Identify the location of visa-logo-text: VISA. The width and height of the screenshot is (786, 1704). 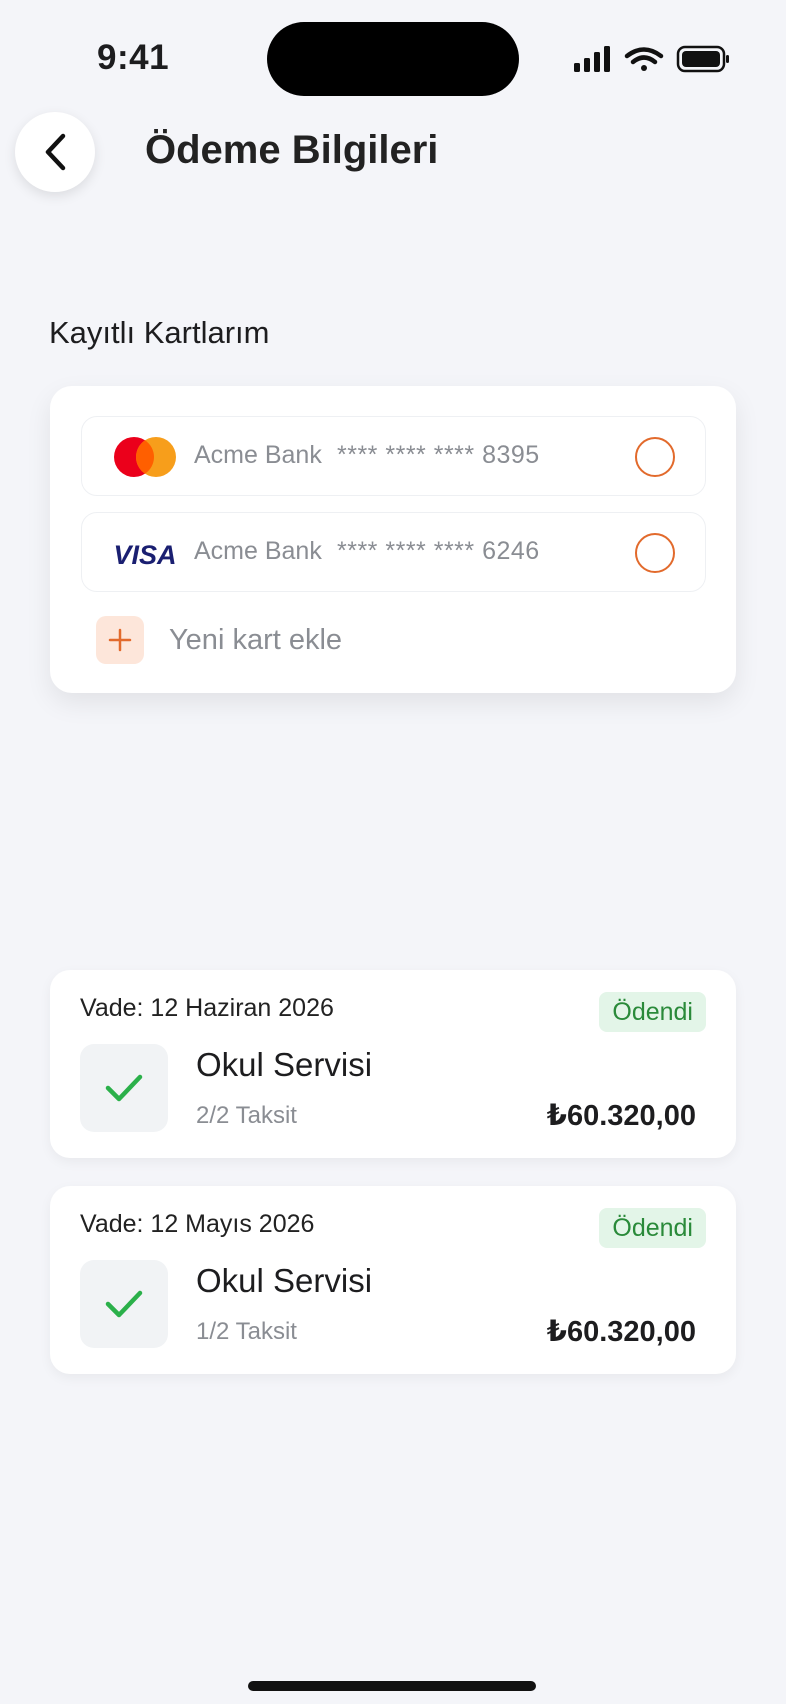
(144, 555).